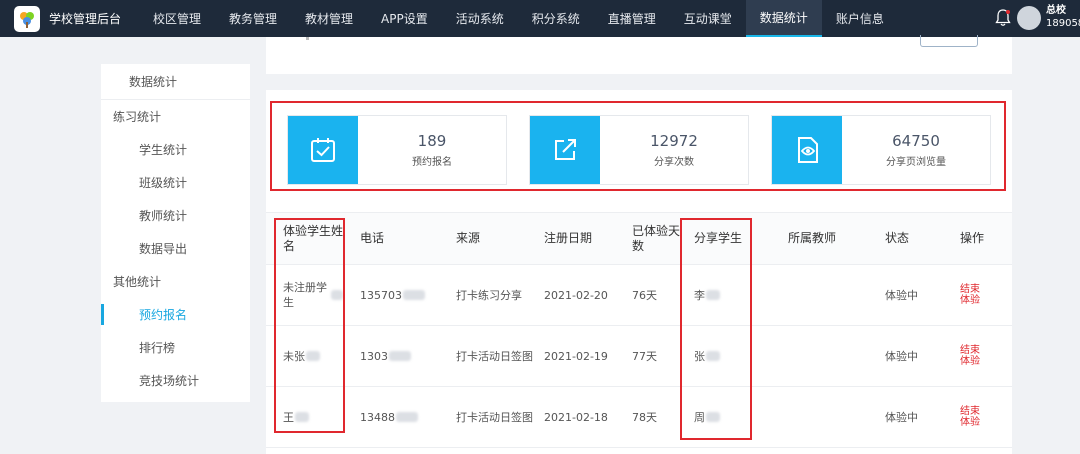  Describe the element at coordinates (972, 238) in the screenshot. I see `header-action: 操作` at that location.